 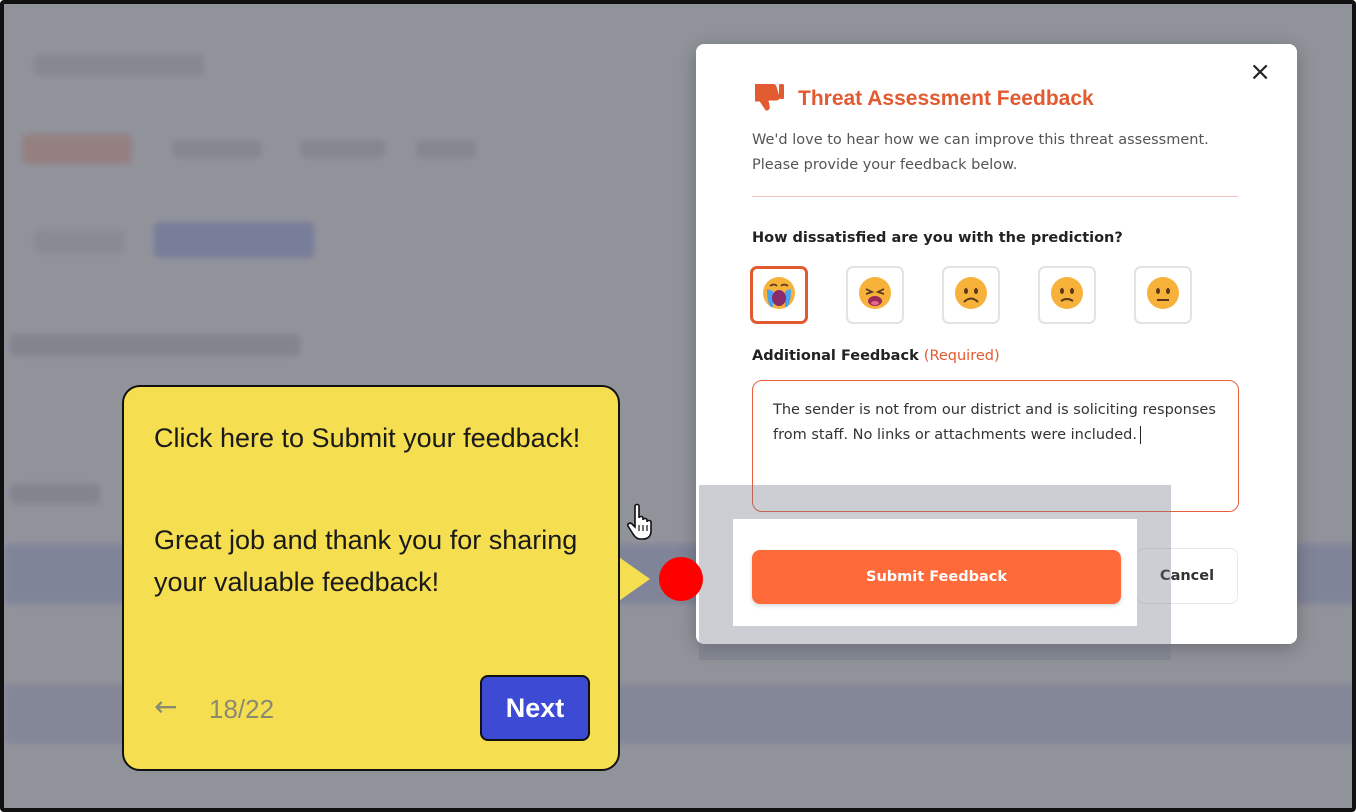 What do you see at coordinates (367, 438) in the screenshot?
I see `tooltip-instruction: Click here to Submit your feedback!` at bounding box center [367, 438].